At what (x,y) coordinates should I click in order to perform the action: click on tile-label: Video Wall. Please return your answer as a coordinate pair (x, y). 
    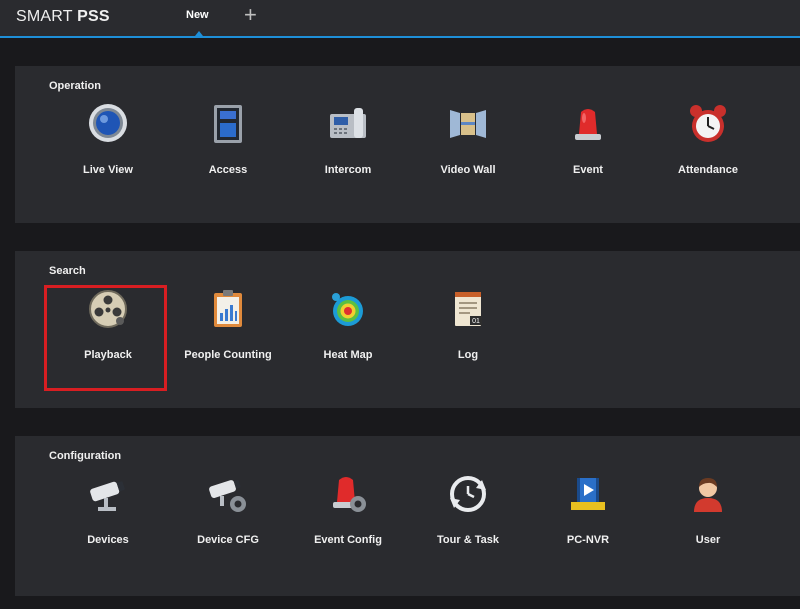
    Looking at the image, I should click on (468, 170).